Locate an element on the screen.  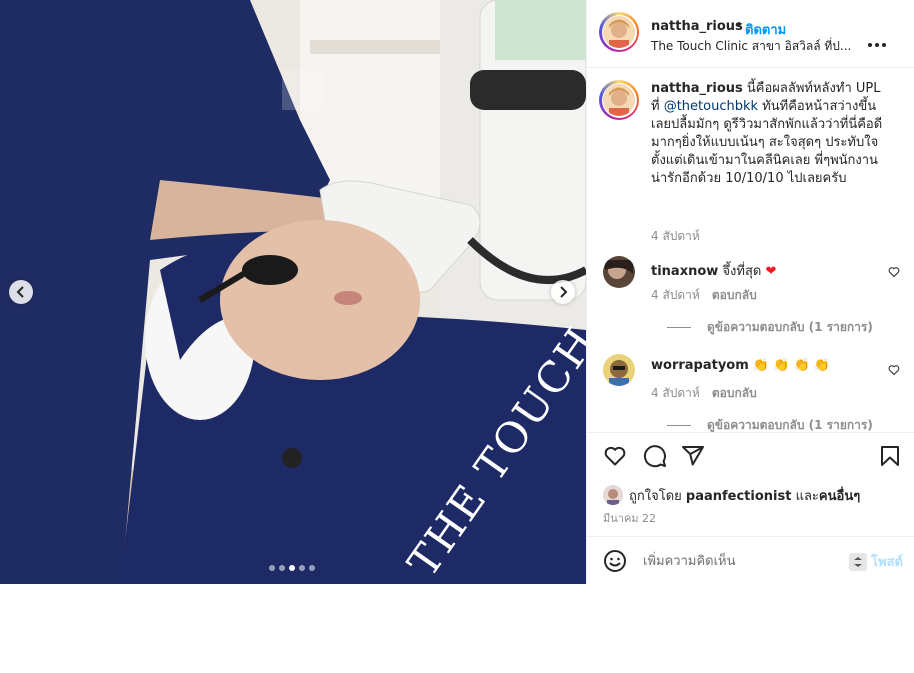
post-comment-label: โพสต์ is located at coordinates (887, 562).